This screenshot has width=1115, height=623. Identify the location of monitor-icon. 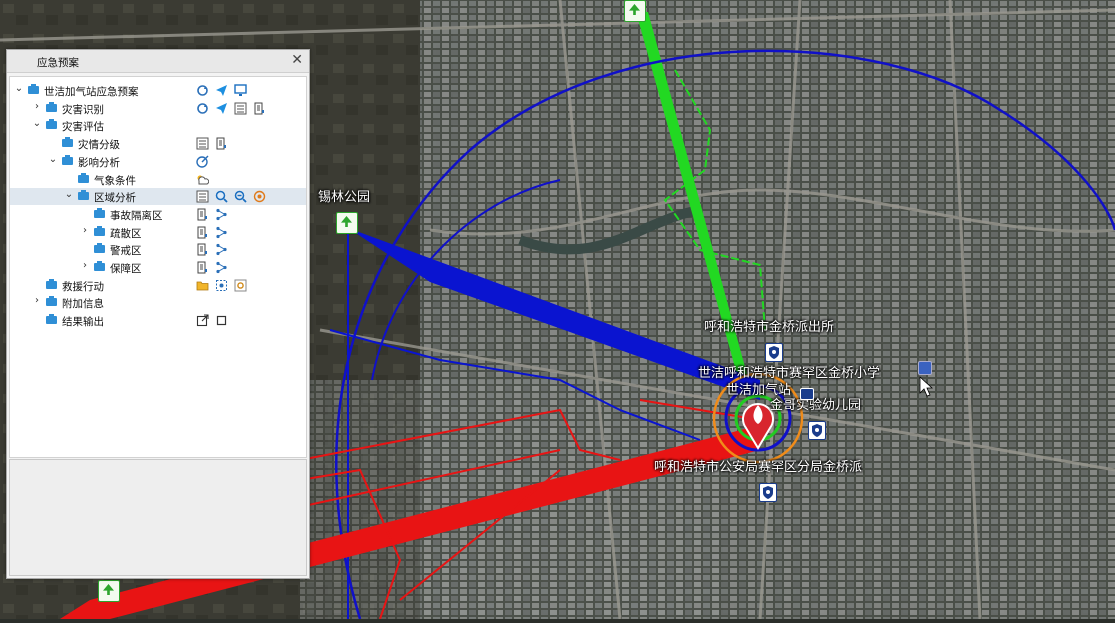
(240, 90).